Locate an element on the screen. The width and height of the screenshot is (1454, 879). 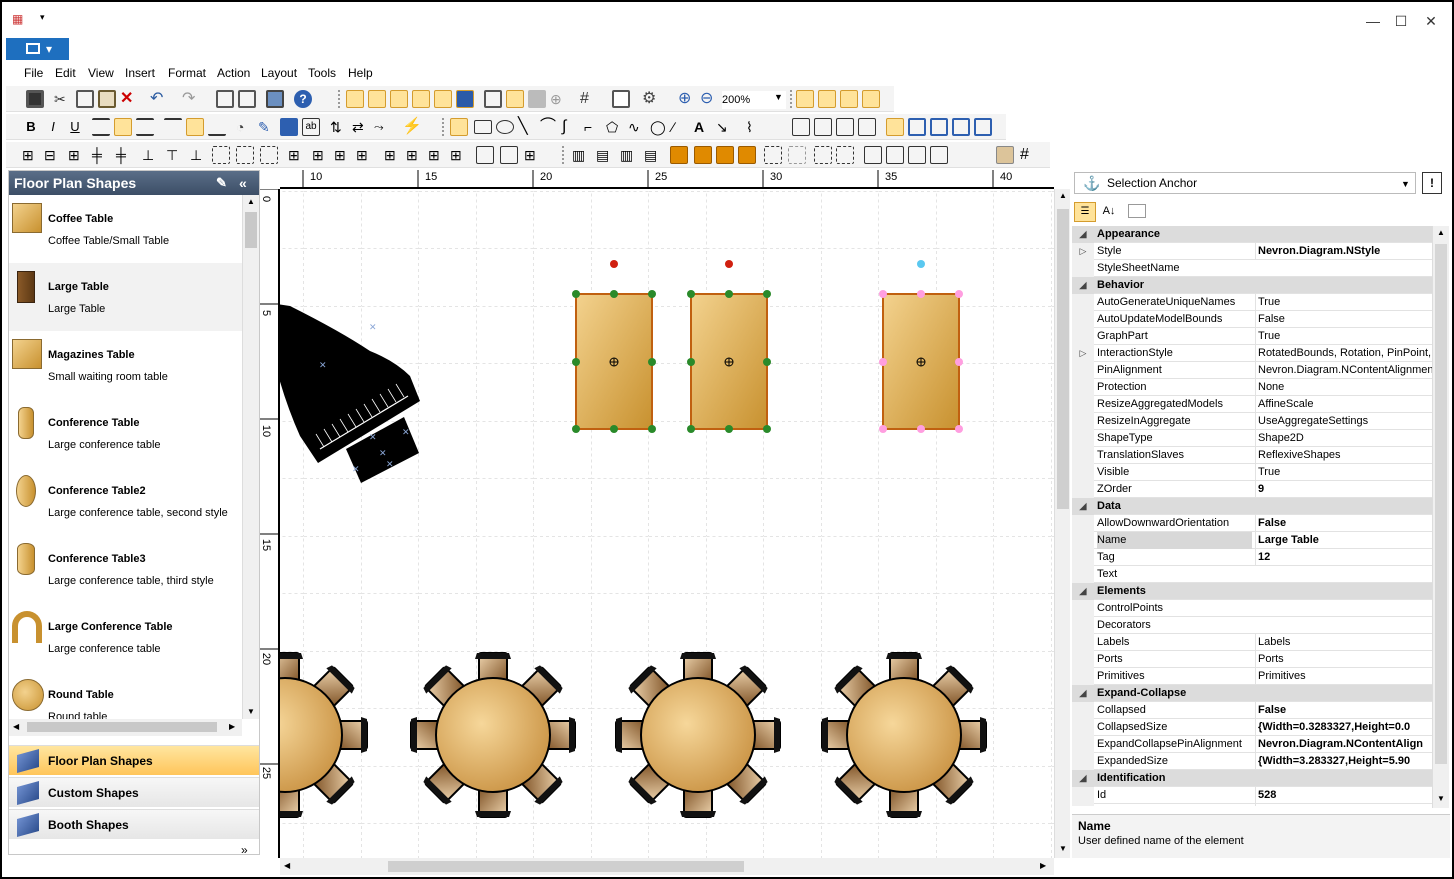
connector2-icon: ⇄ is located at coordinates (361, 127).